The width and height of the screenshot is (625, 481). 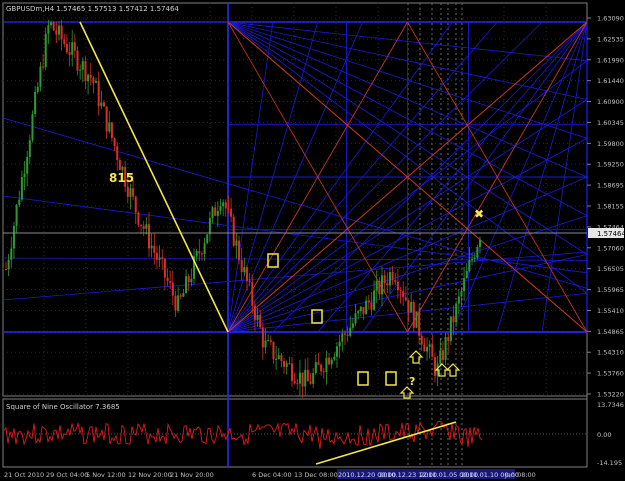 What do you see at coordinates (316, 475) in the screenshot?
I see `time-label-6: 13 Dec 08:00` at bounding box center [316, 475].